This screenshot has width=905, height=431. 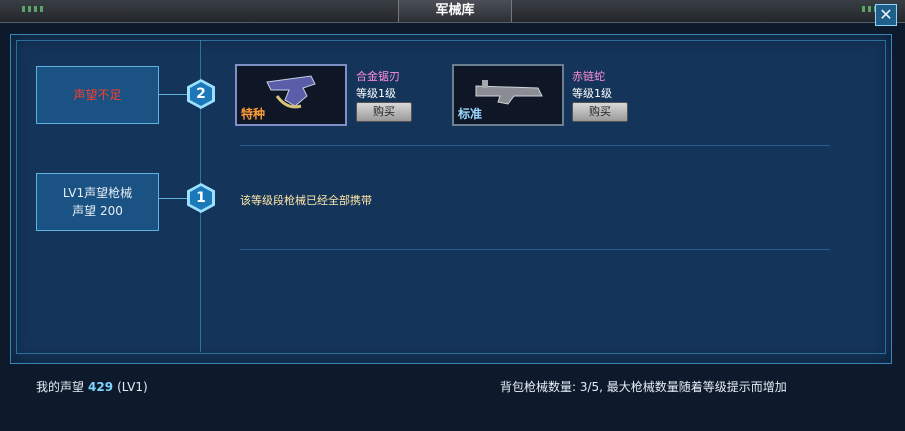 What do you see at coordinates (132, 387) in the screenshot?
I see `reputation-level: (LV1)` at bounding box center [132, 387].